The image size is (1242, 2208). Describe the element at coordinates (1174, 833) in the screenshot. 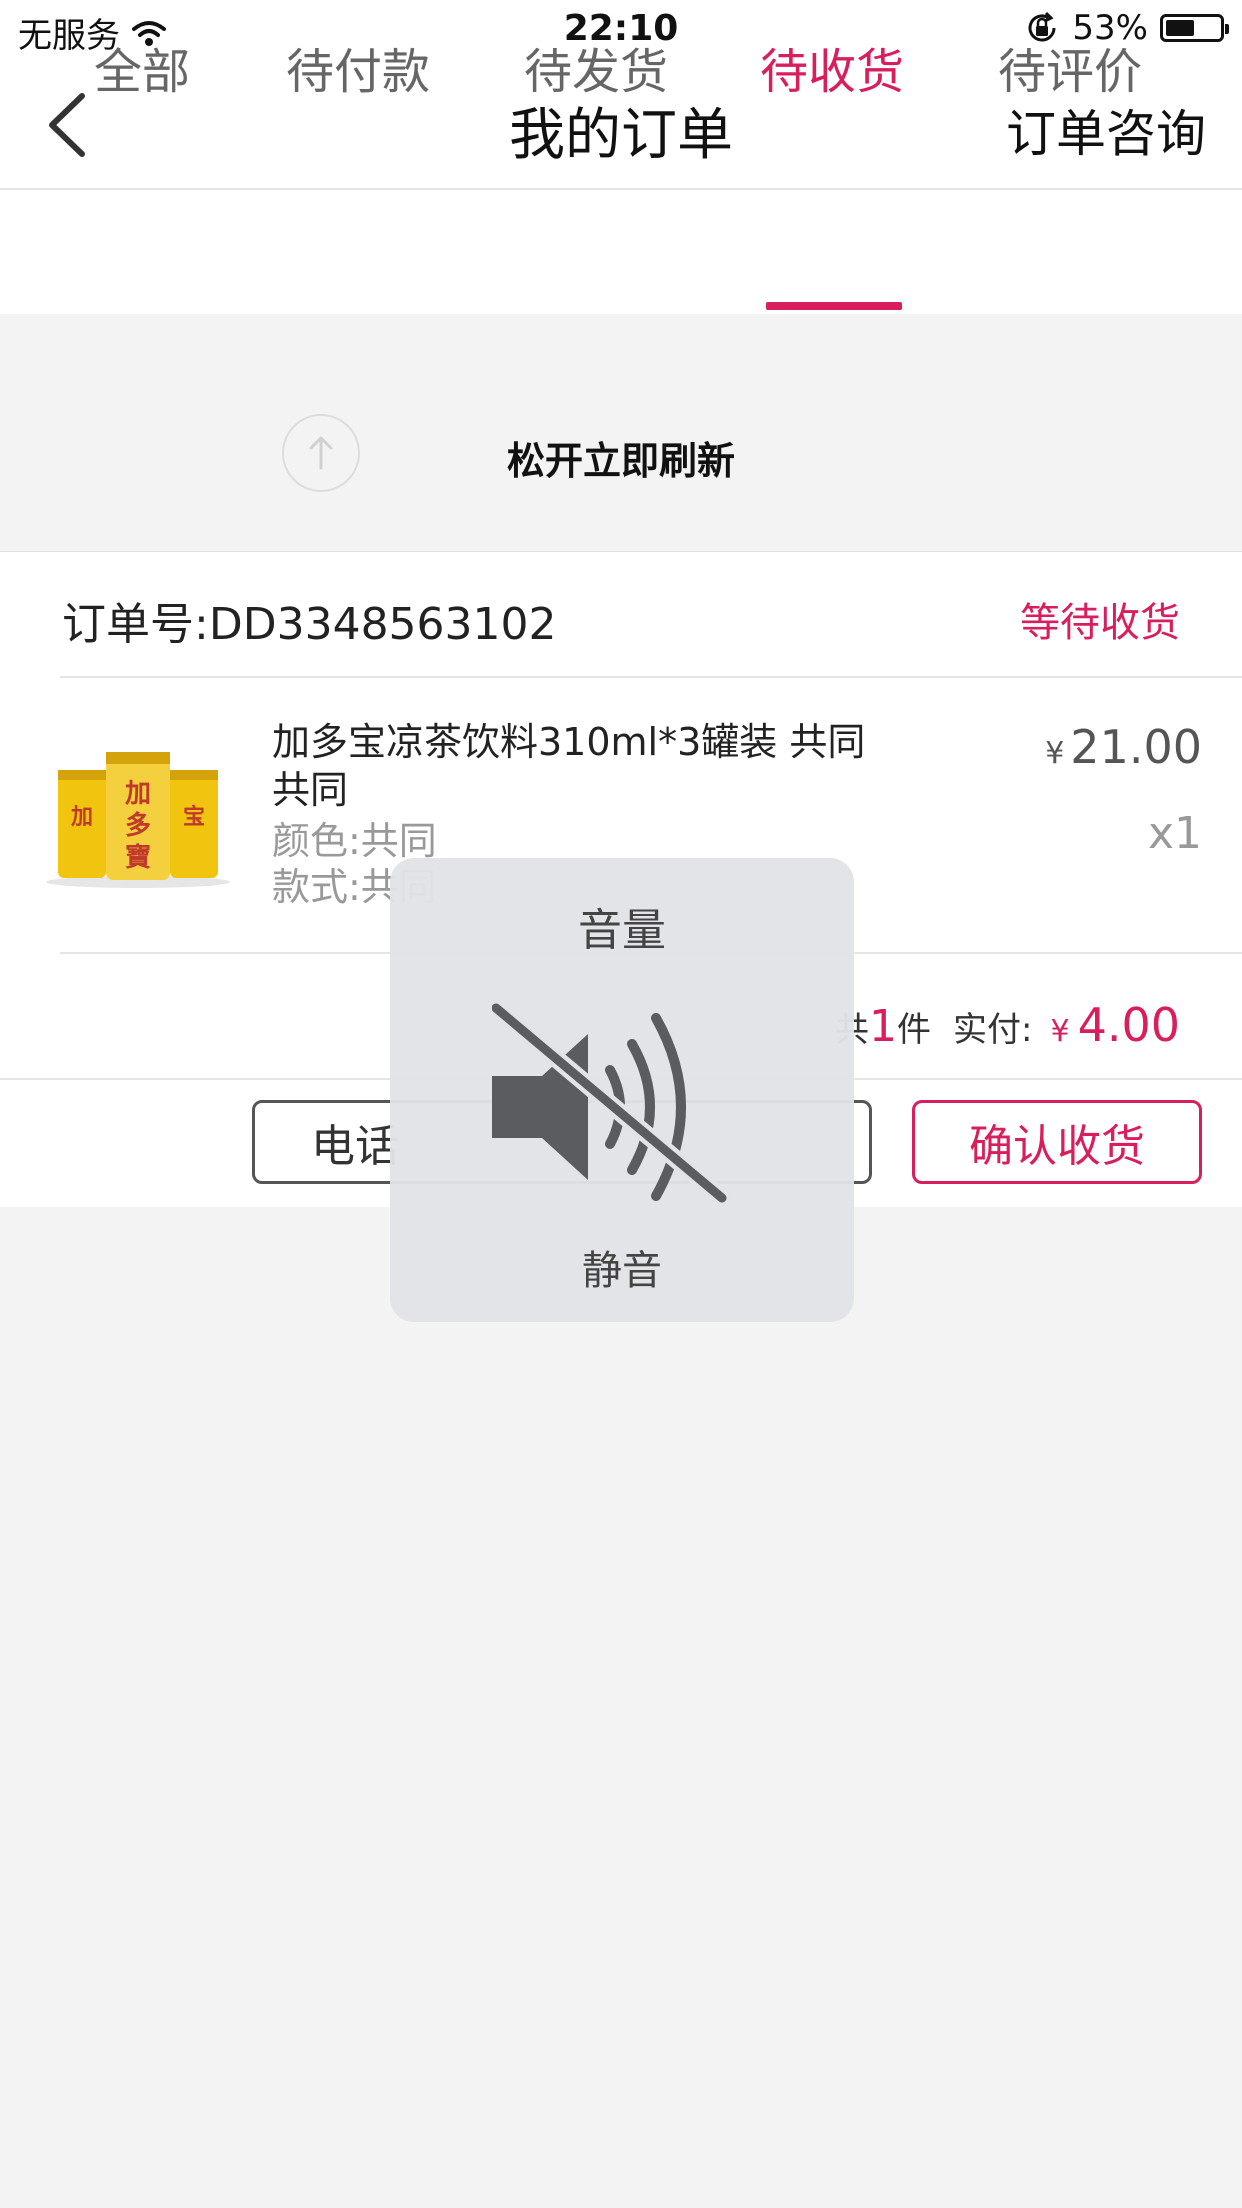

I see `product-quantity: x1` at that location.